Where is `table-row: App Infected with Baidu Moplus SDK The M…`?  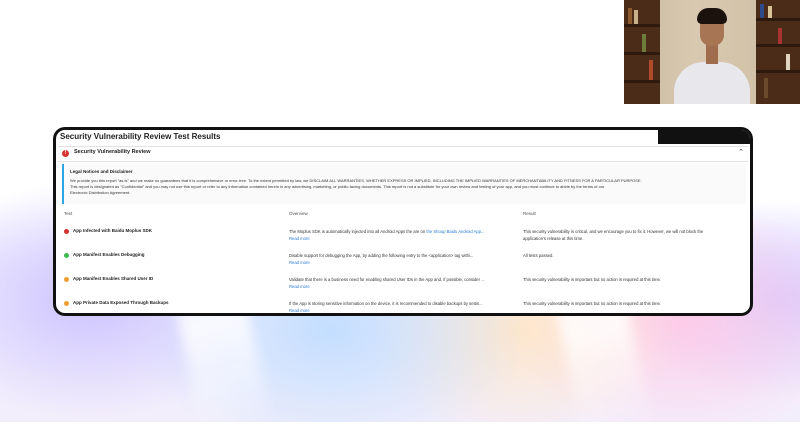 table-row: App Infected with Baidu Moplus SDK The M… is located at coordinates (403, 237).